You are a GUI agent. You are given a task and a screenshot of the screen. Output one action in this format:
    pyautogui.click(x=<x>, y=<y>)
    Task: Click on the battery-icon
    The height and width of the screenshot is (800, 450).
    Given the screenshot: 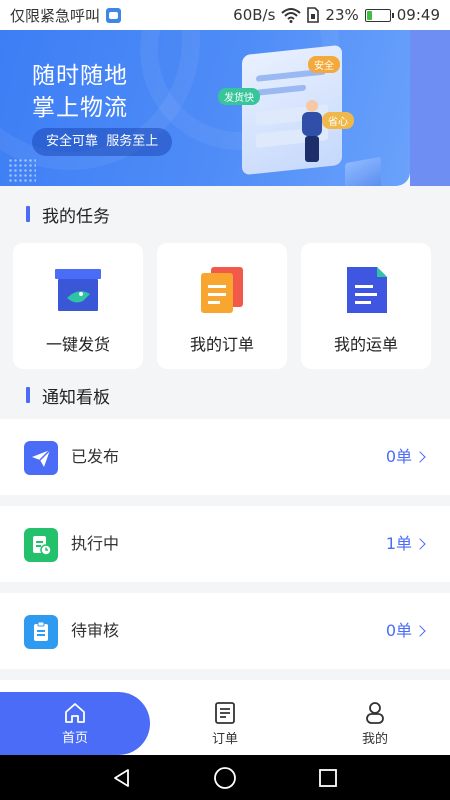 What is the action you would take?
    pyautogui.click(x=379, y=15)
    